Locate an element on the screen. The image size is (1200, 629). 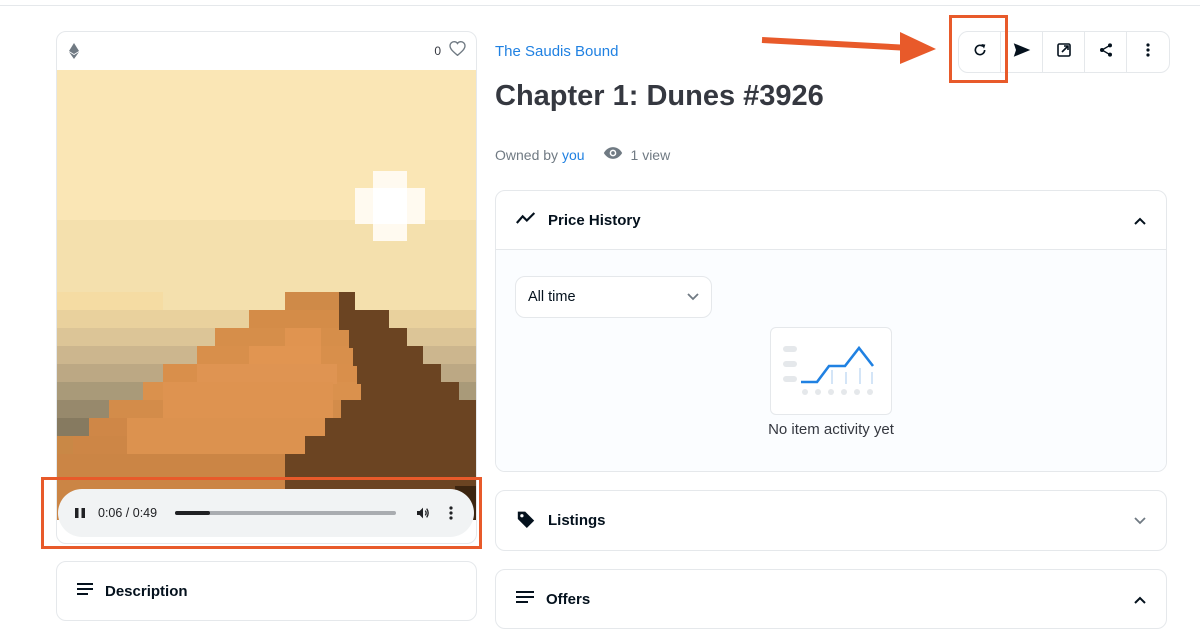
views-label: 1 view is located at coordinates (650, 154).